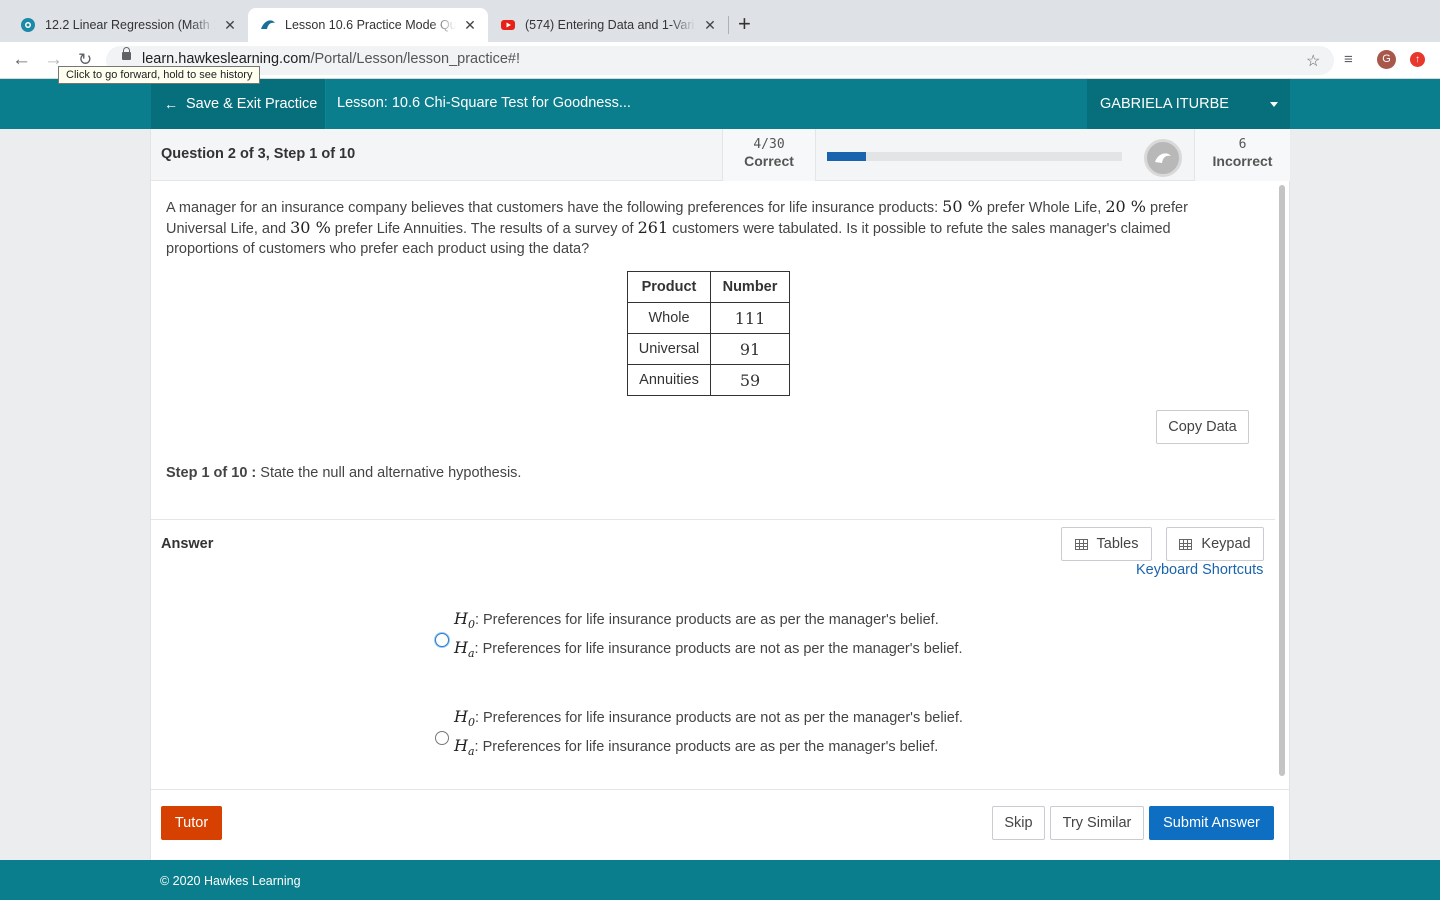  I want to click on user-menu: GABRIELA ITURBE, so click(1188, 104).